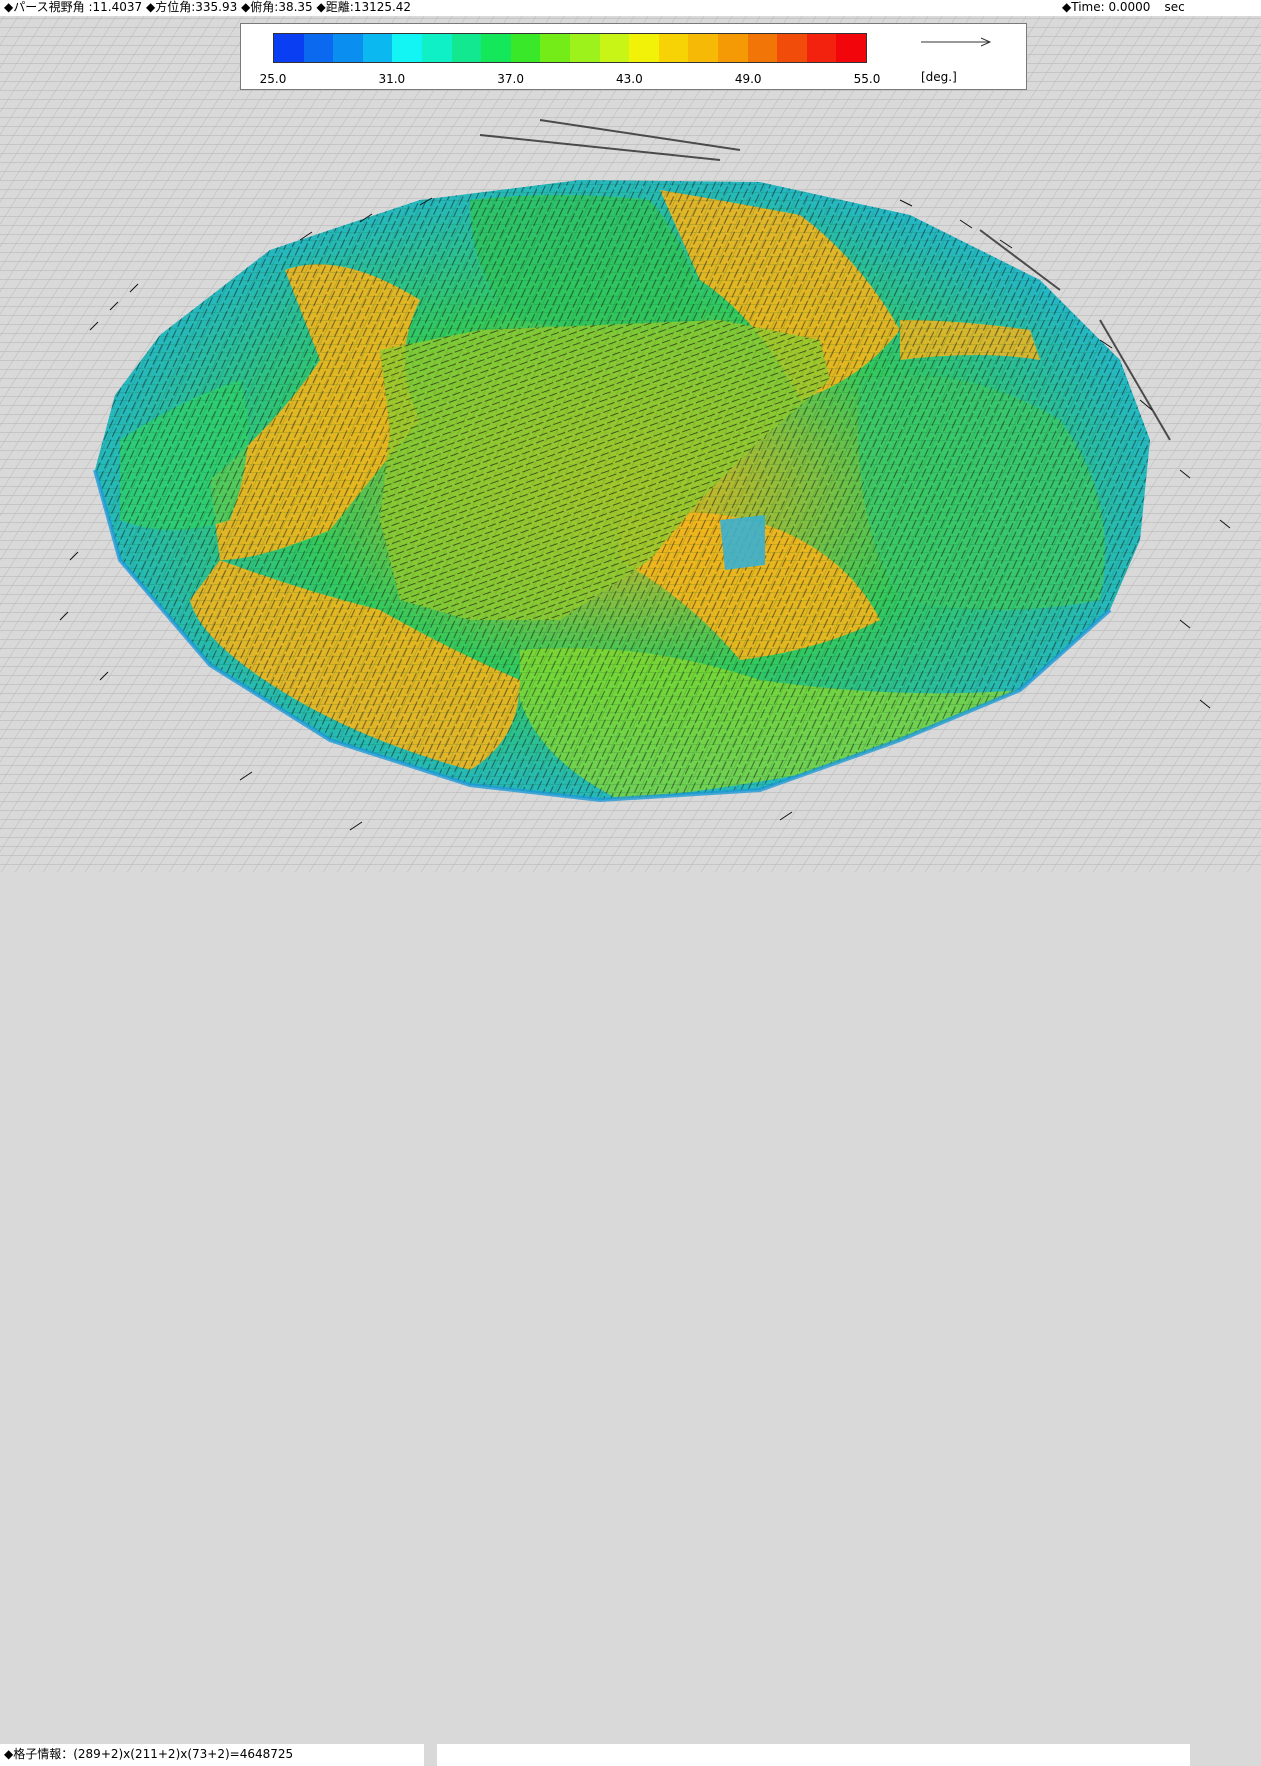 This screenshot has width=1261, height=1766. I want to click on reference-arrow-icon, so click(956, 42).